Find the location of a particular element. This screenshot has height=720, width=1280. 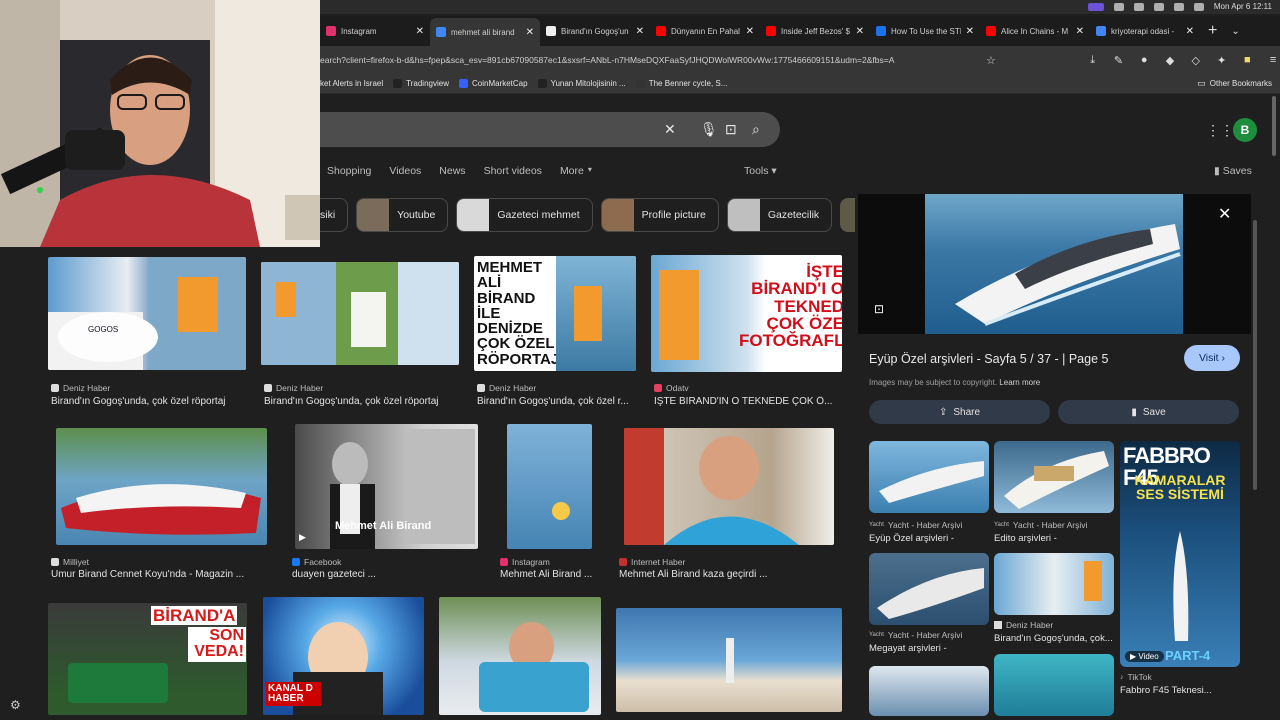

filter-short-videos: Short videos is located at coordinates (513, 171).